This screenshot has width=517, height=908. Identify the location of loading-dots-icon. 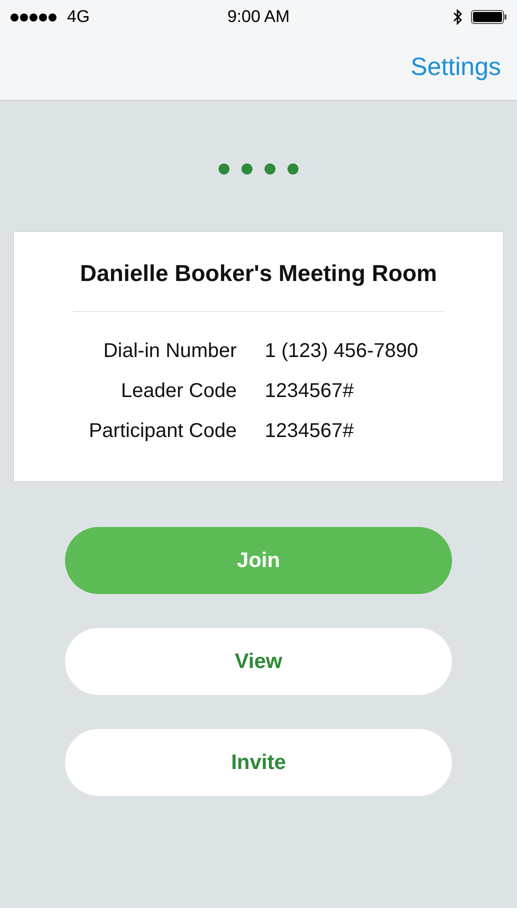
(259, 169).